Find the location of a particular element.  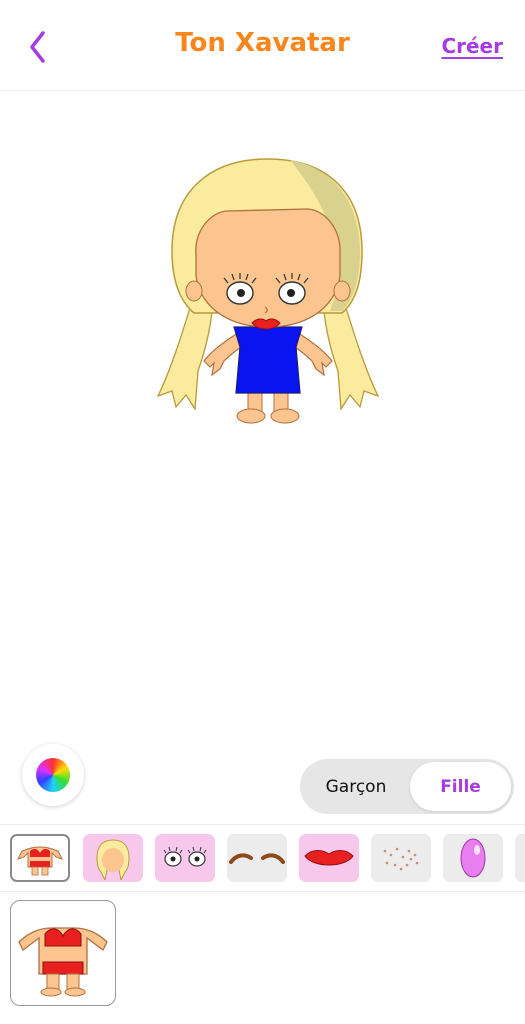

category-eyebrows is located at coordinates (257, 858).